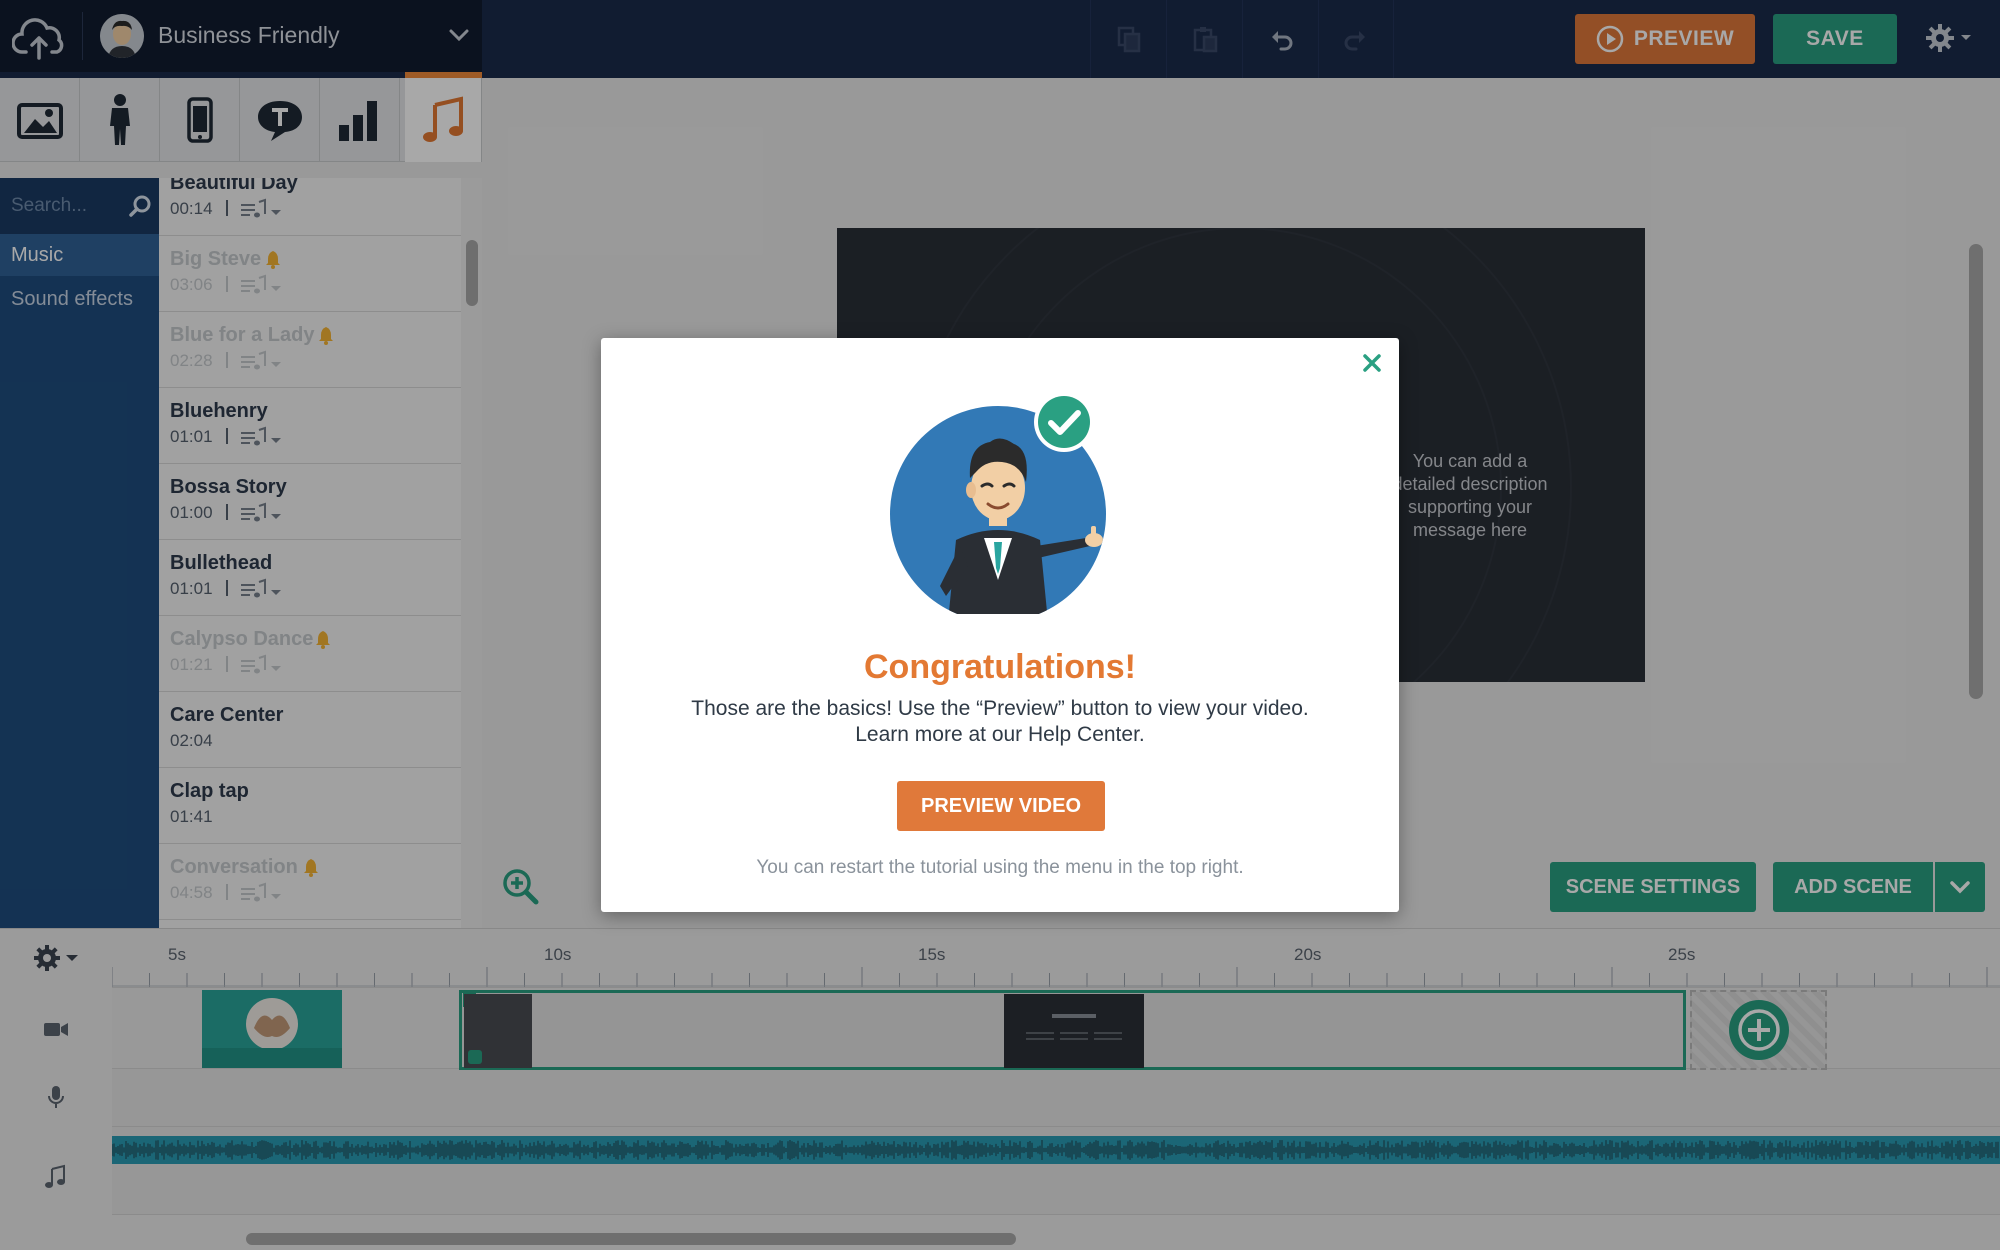 This screenshot has width=2000, height=1250. What do you see at coordinates (998, 503) in the screenshot?
I see `businessman-illustration` at bounding box center [998, 503].